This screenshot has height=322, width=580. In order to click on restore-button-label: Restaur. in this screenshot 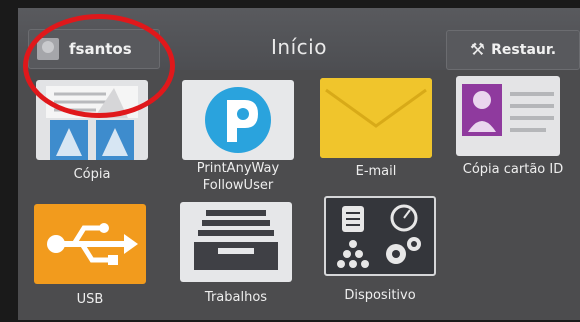, I will do `click(524, 50)`.